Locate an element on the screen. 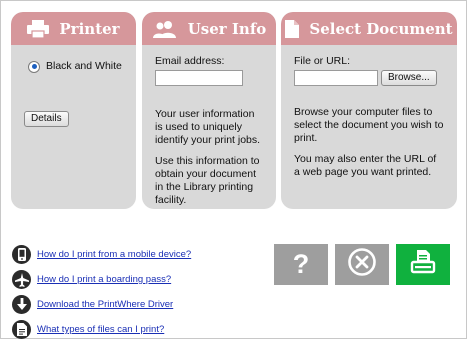 This screenshot has height=342, width=467. printer-panel-header: Printer is located at coordinates (73, 28).